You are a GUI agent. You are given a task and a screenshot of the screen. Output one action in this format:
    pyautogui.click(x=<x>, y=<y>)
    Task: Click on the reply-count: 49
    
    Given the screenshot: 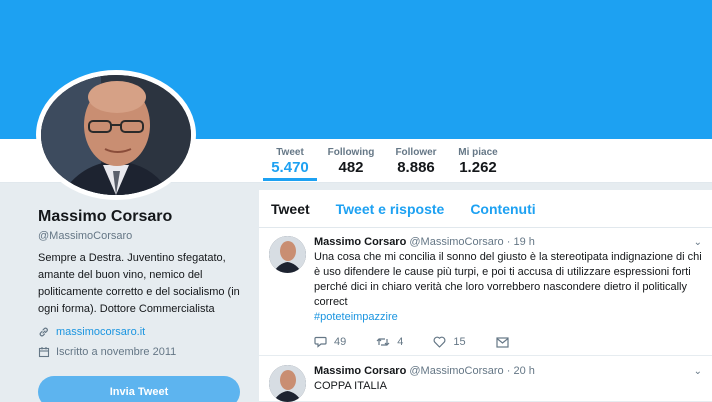 What is the action you would take?
    pyautogui.click(x=340, y=342)
    